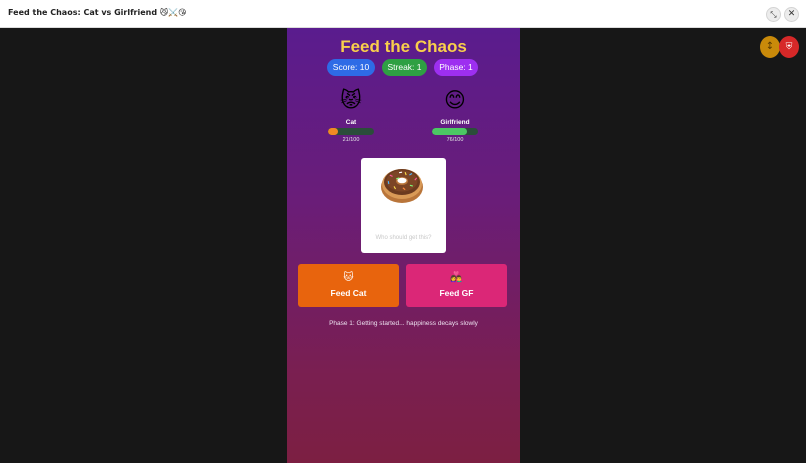 The height and width of the screenshot is (463, 806). I want to click on streak-badge: Streak: 1, so click(404, 67).